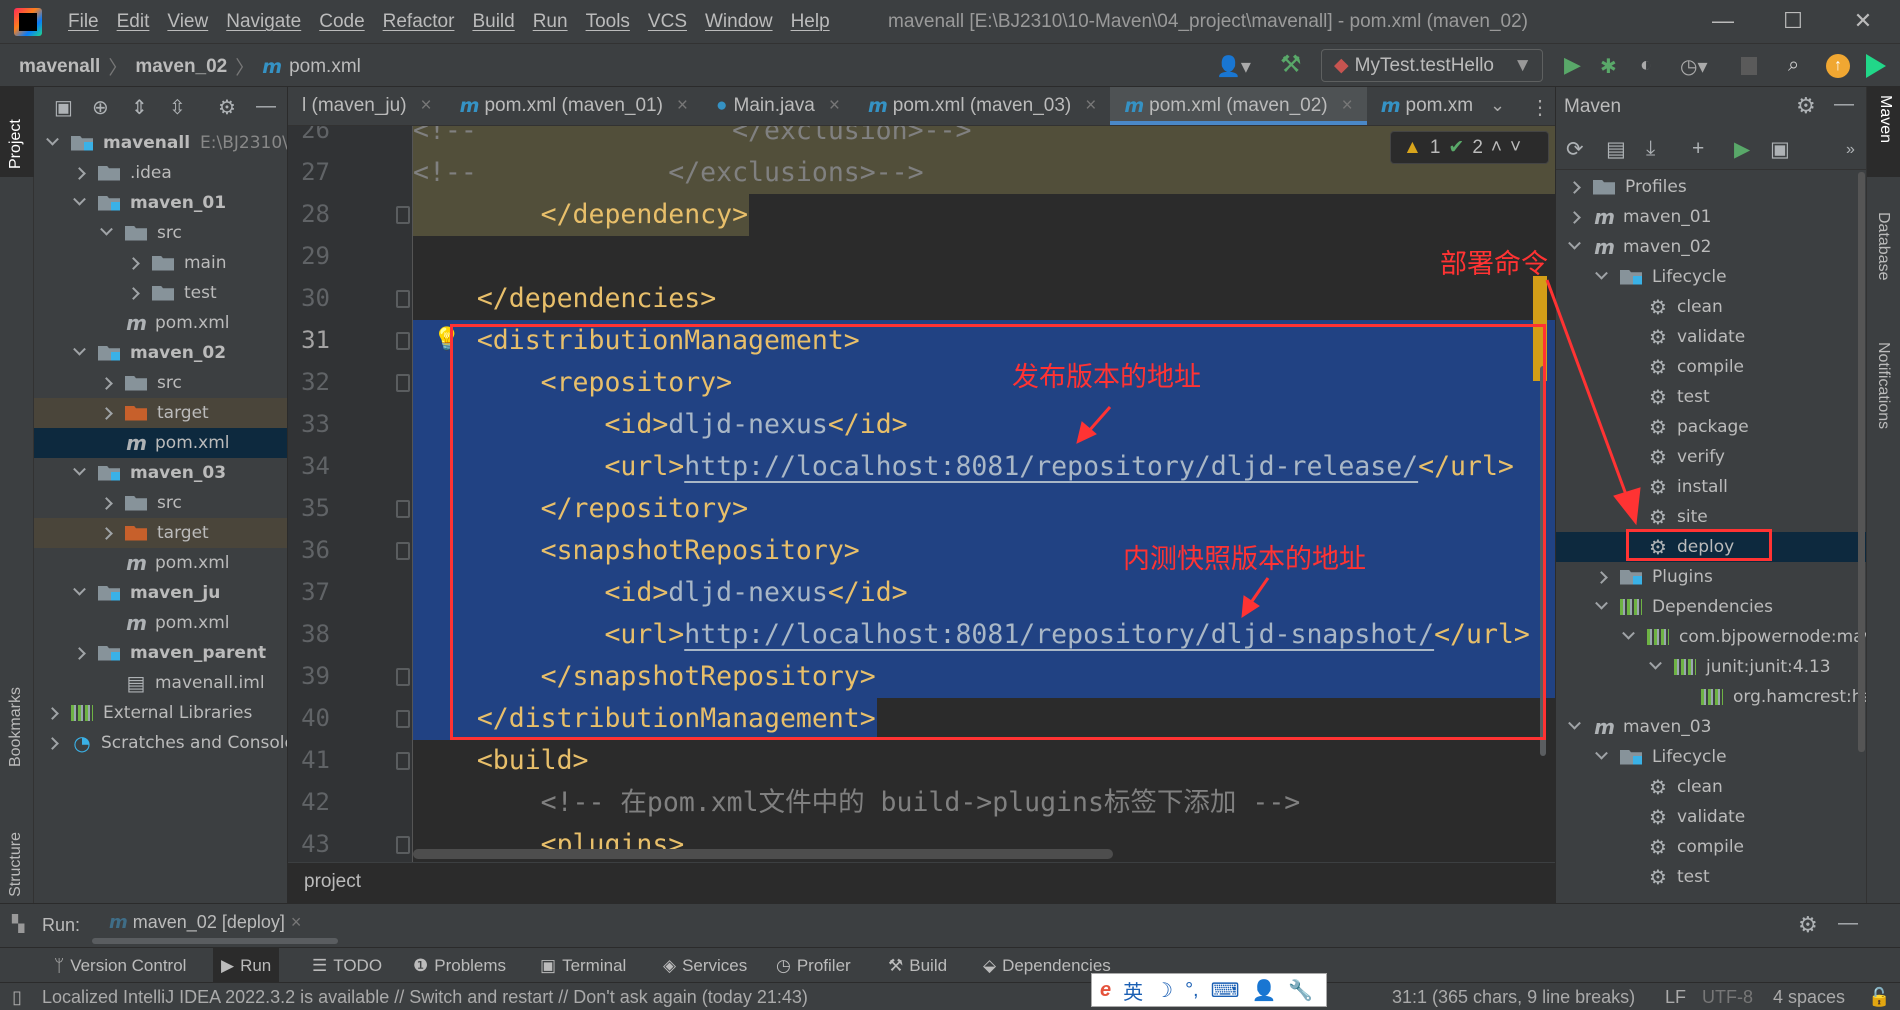 The image size is (1900, 1010). I want to click on ime-language: 英, so click(1133, 990).